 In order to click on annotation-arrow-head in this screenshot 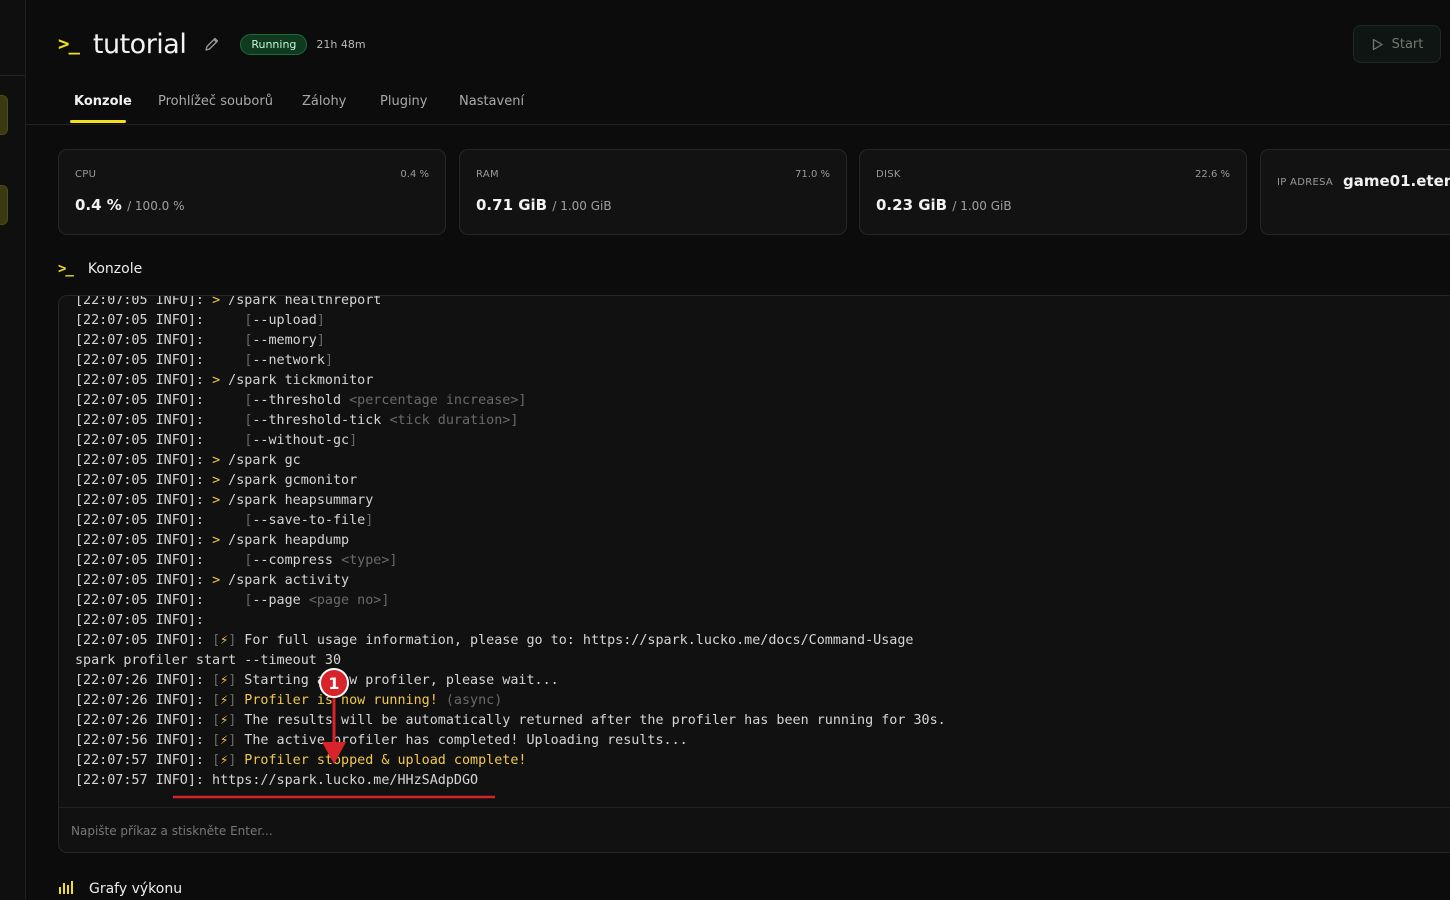, I will do `click(334, 753)`.